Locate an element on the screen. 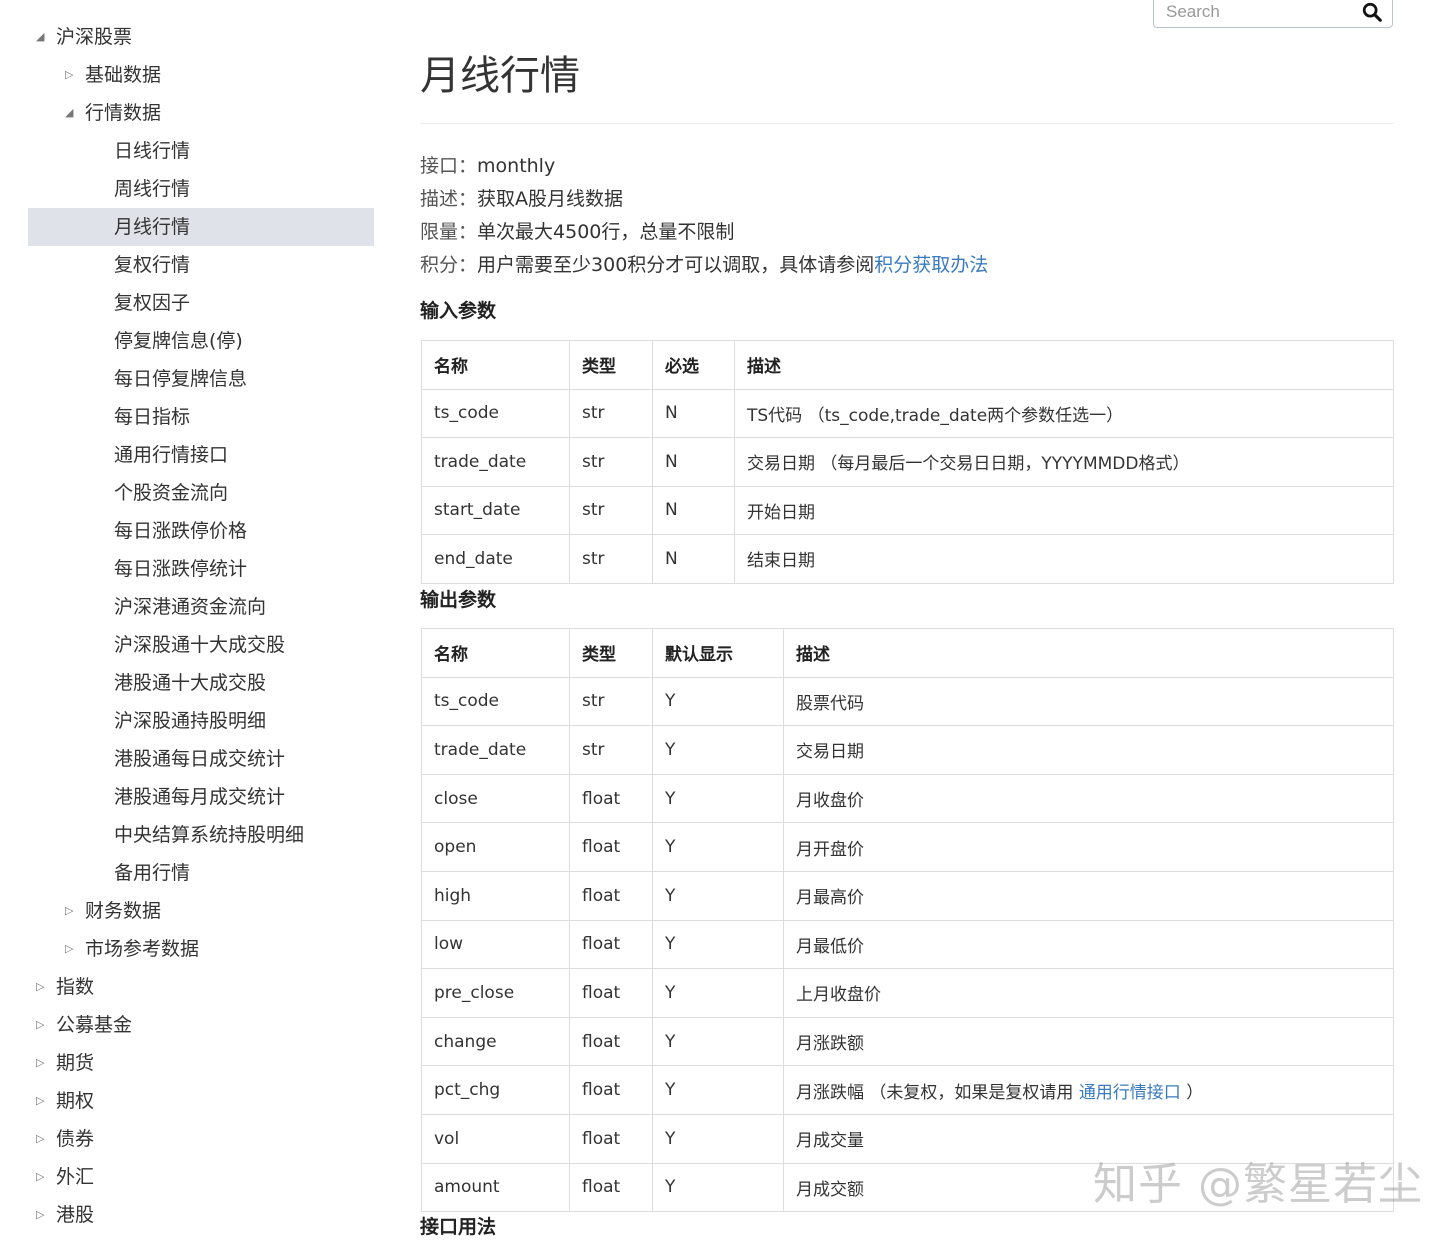  table-row: open float Y 月开盘价 is located at coordinates (907, 847).